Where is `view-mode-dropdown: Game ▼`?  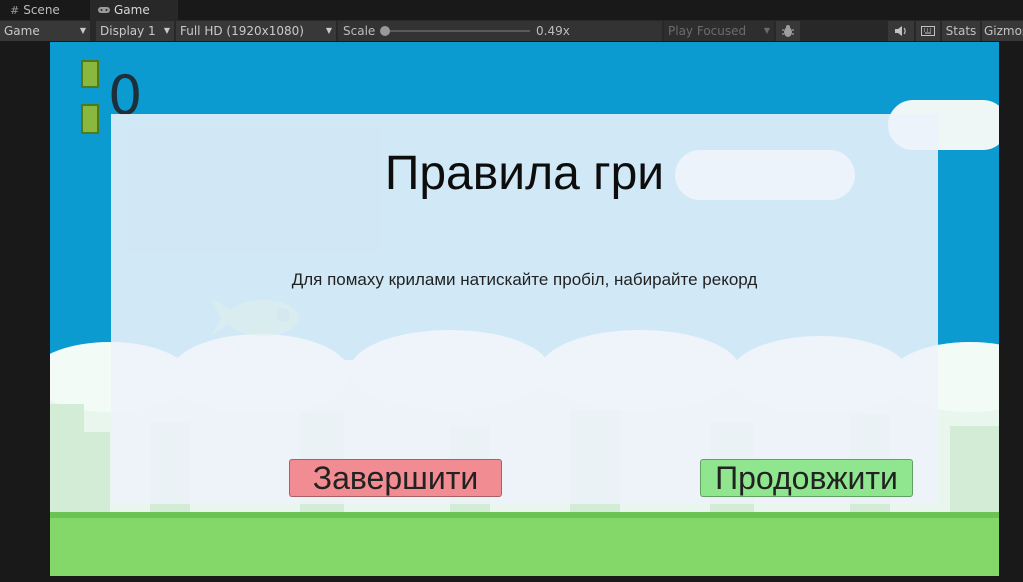
view-mode-dropdown: Game ▼ is located at coordinates (45, 31).